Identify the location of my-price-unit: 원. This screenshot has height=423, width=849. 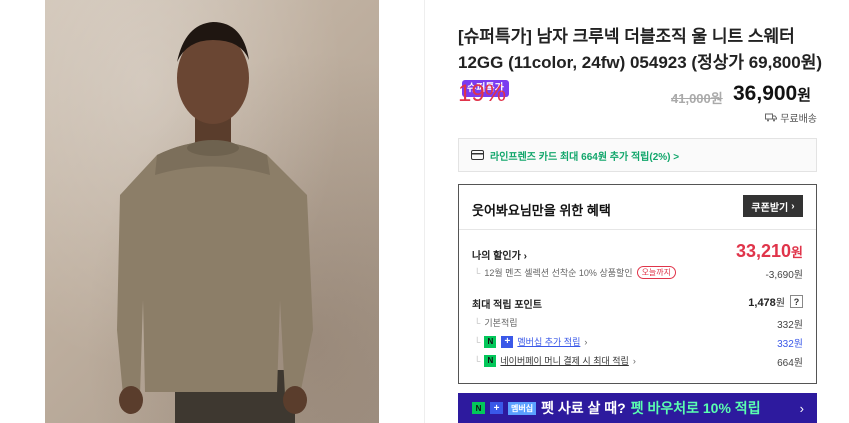
(797, 252).